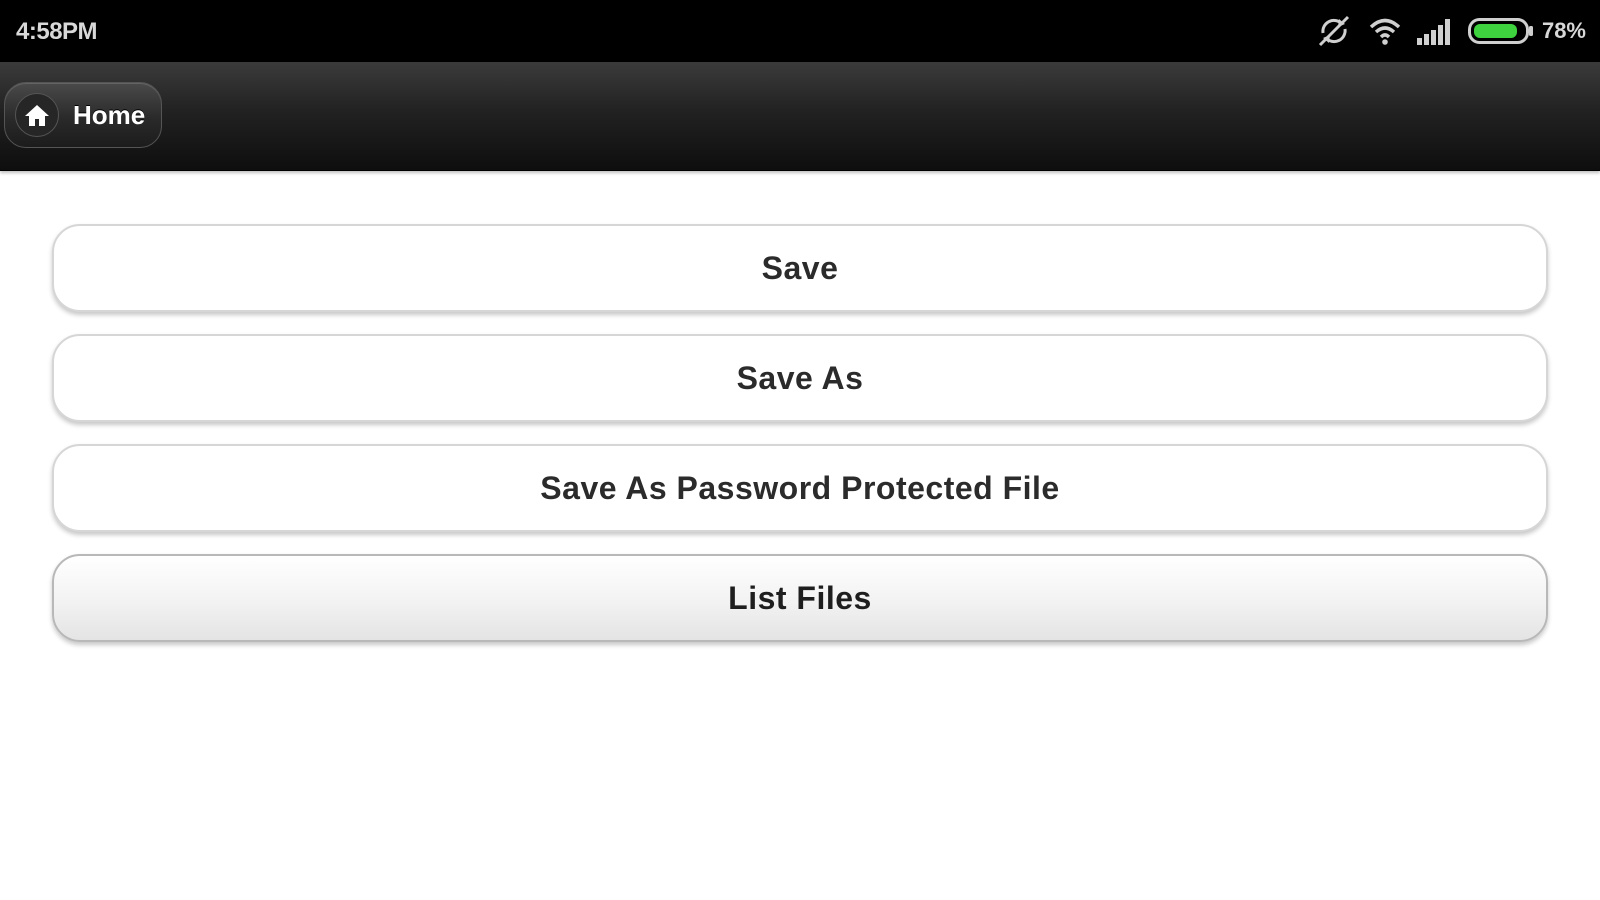  What do you see at coordinates (37, 115) in the screenshot?
I see `home-icon` at bounding box center [37, 115].